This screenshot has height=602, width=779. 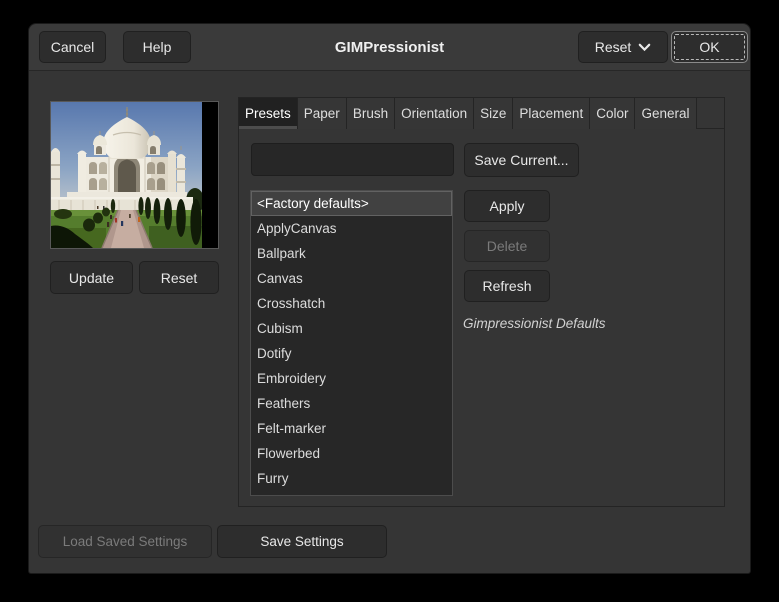 I want to click on taj-mahal-preview-image, so click(x=126, y=175).